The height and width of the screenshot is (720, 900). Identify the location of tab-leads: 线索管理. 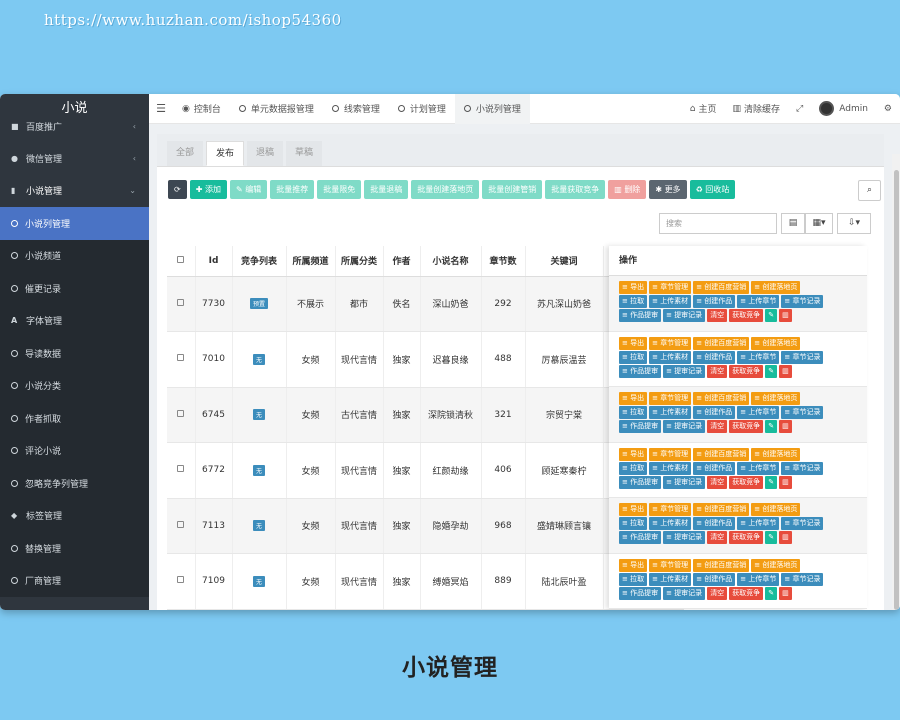
(356, 109).